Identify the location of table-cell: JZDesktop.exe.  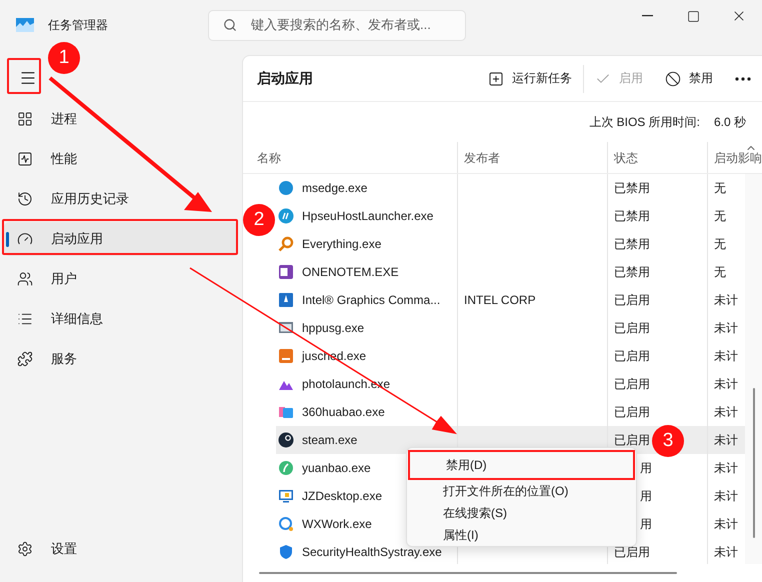
(342, 496).